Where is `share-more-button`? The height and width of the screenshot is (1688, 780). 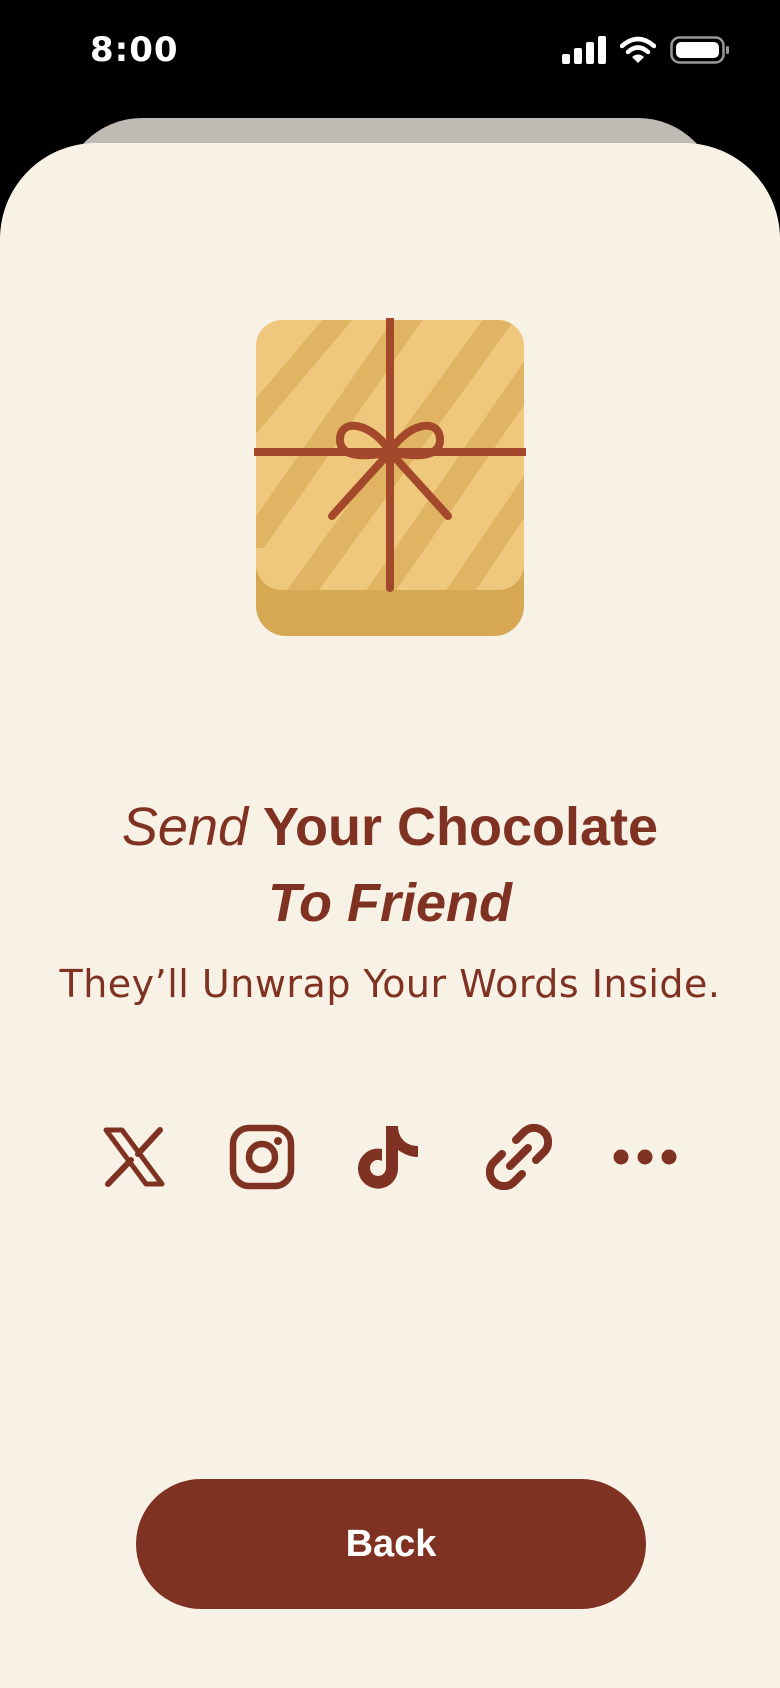
share-more-button is located at coordinates (645, 1157).